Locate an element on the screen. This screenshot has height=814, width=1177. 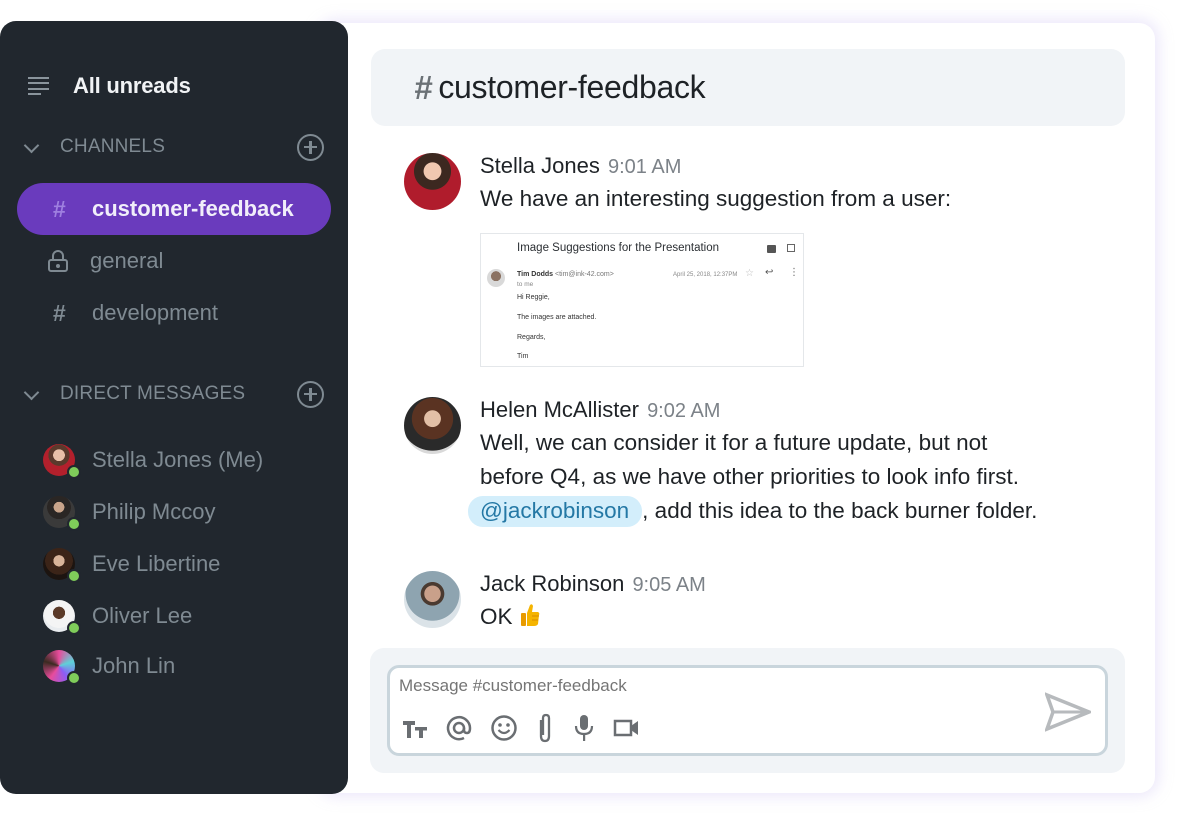
message-text: OK is located at coordinates (800, 617).